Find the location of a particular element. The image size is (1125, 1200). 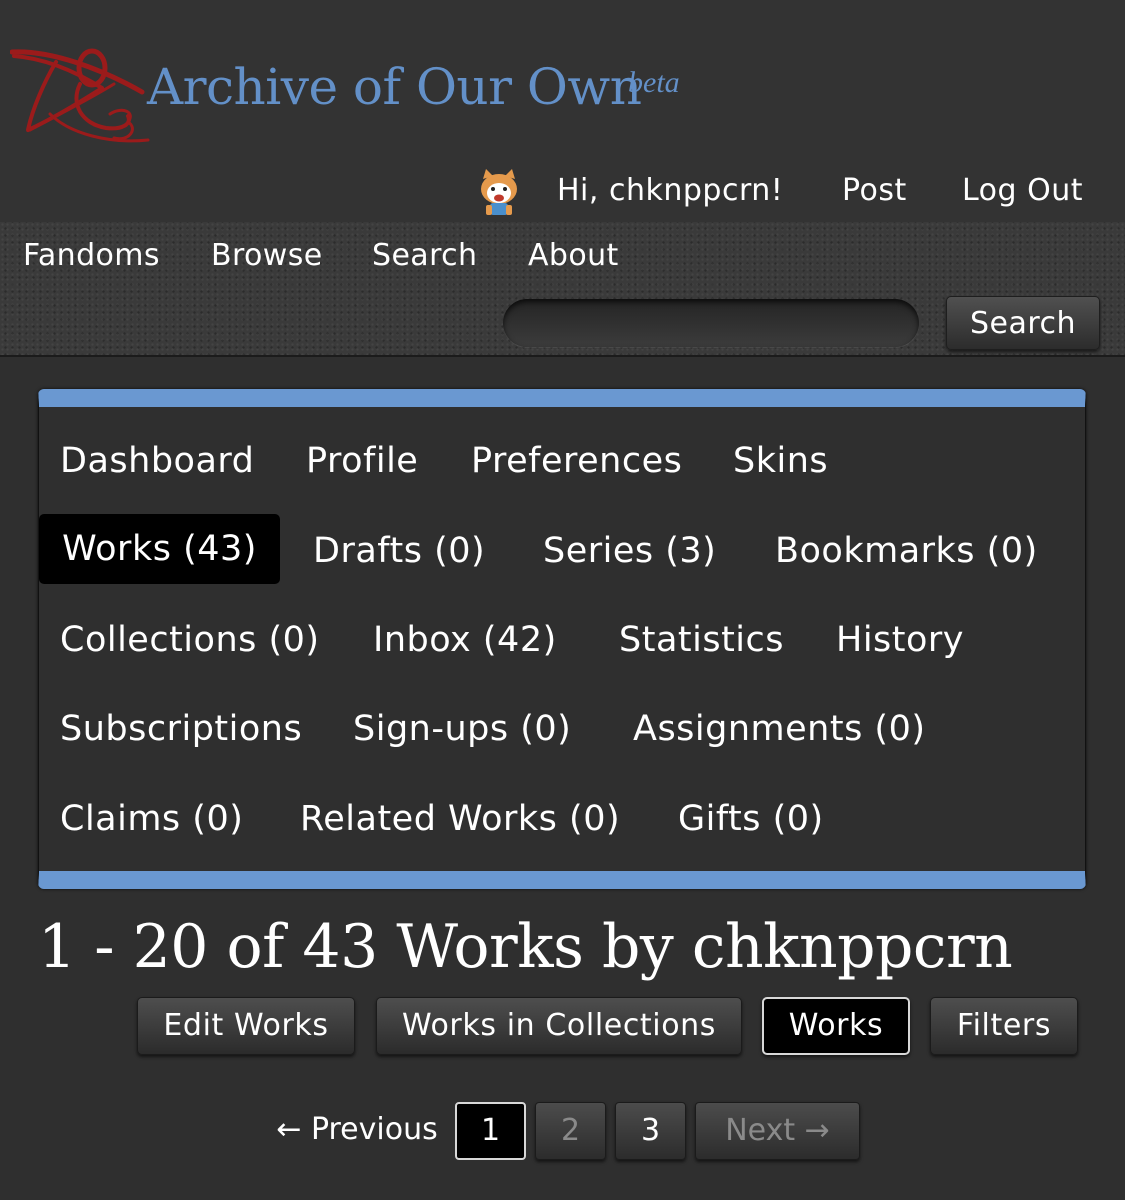

search-button: Search is located at coordinates (1023, 323).